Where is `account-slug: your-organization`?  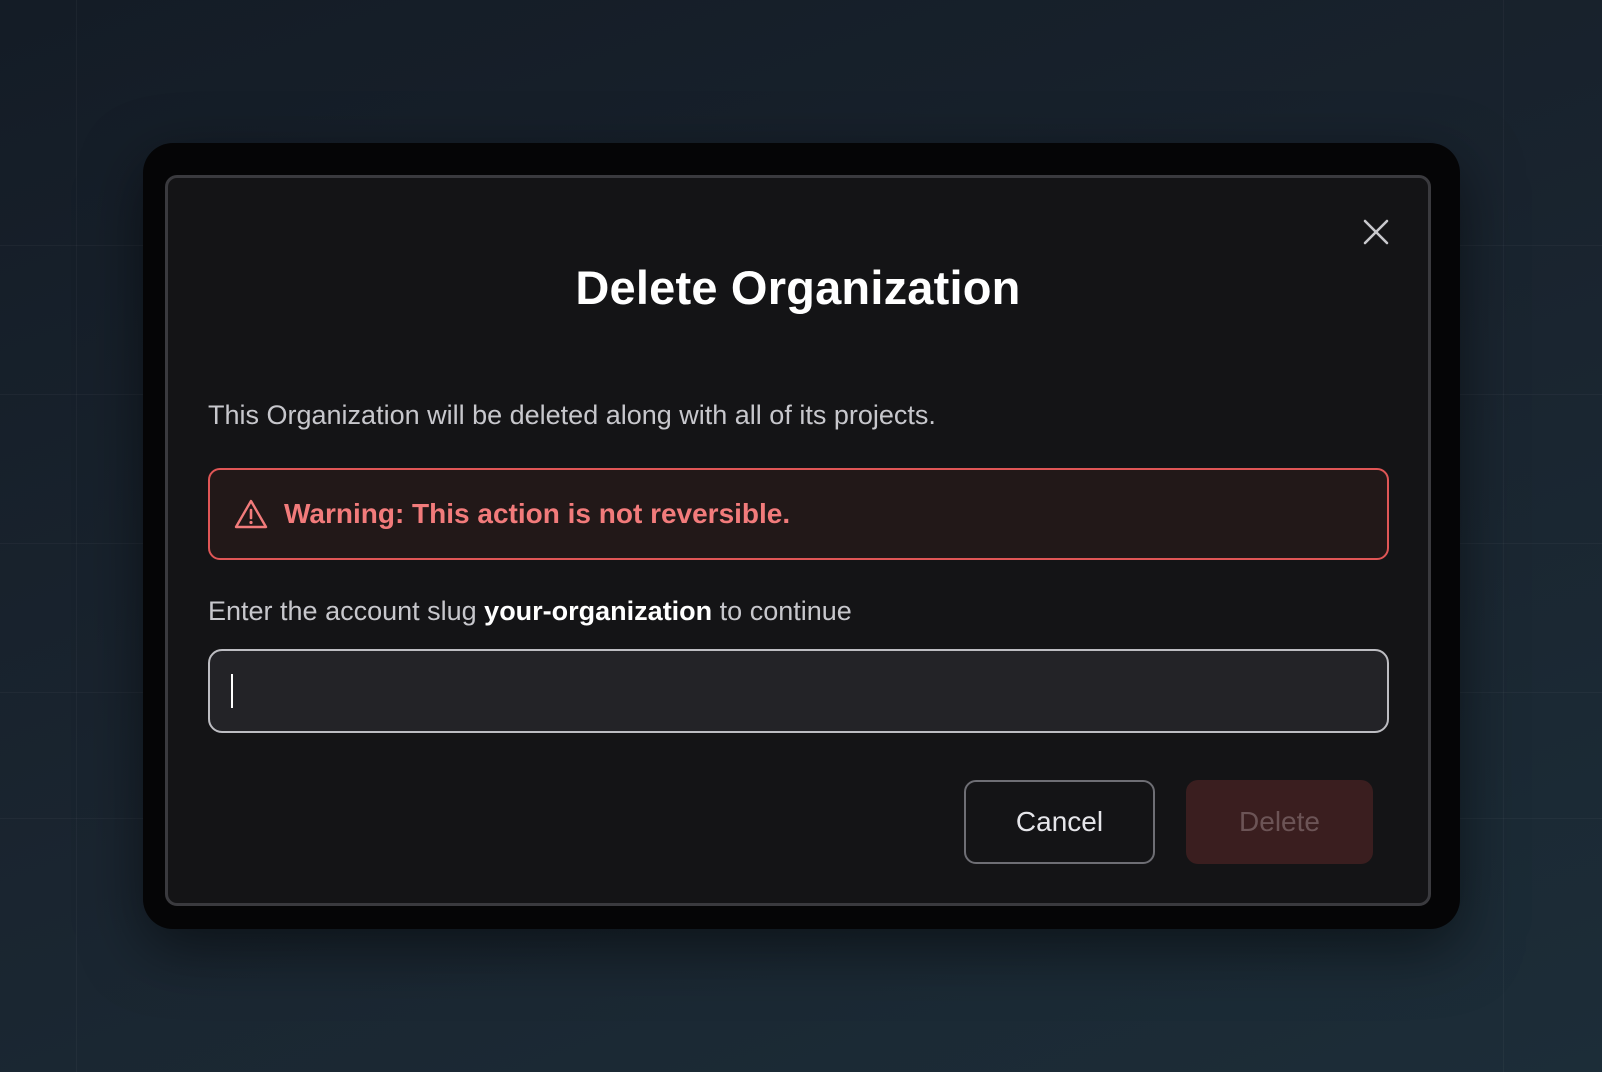 account-slug: your-organization is located at coordinates (598, 611).